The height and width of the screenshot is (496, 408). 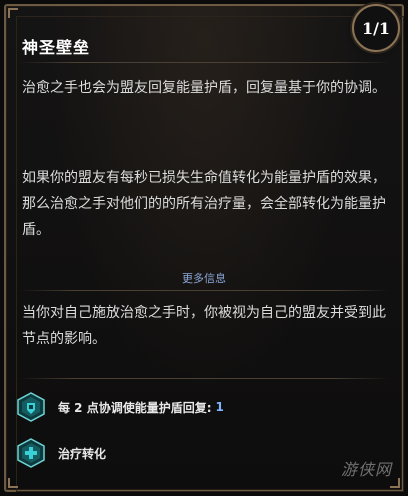 What do you see at coordinates (204, 88) in the screenshot?
I see `description-paragraph-1: 治愈之手也会为盟友回复能量护盾，回复量基于你的协调。` at bounding box center [204, 88].